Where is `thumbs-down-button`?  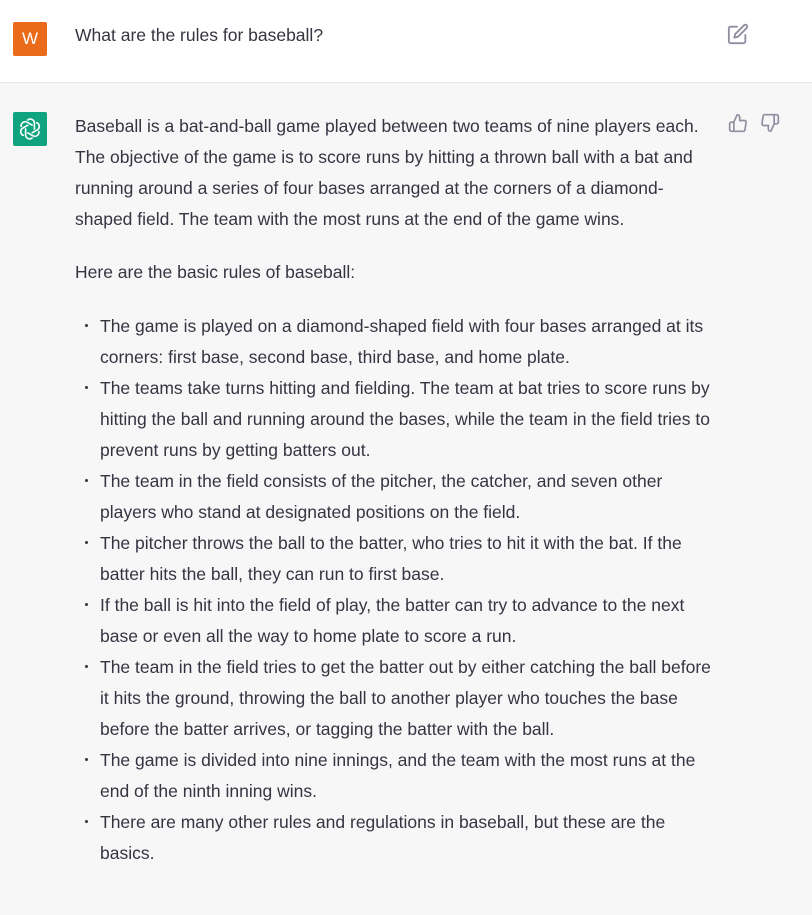
thumbs-down-button is located at coordinates (770, 124).